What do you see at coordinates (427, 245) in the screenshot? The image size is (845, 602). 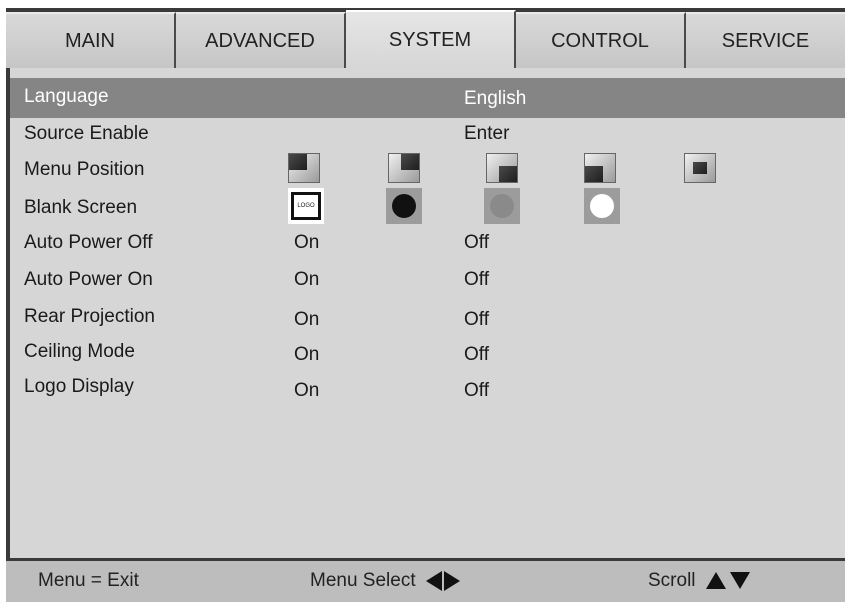 I see `auto-power-off-row: Auto Power Off On Off` at bounding box center [427, 245].